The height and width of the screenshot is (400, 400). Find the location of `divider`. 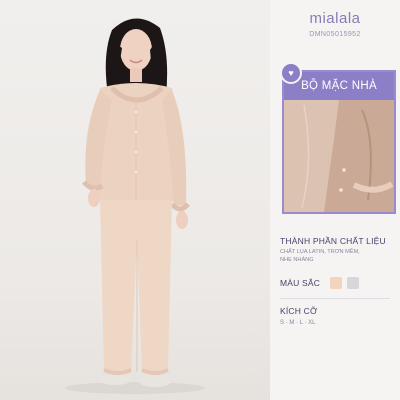

divider is located at coordinates (335, 298).